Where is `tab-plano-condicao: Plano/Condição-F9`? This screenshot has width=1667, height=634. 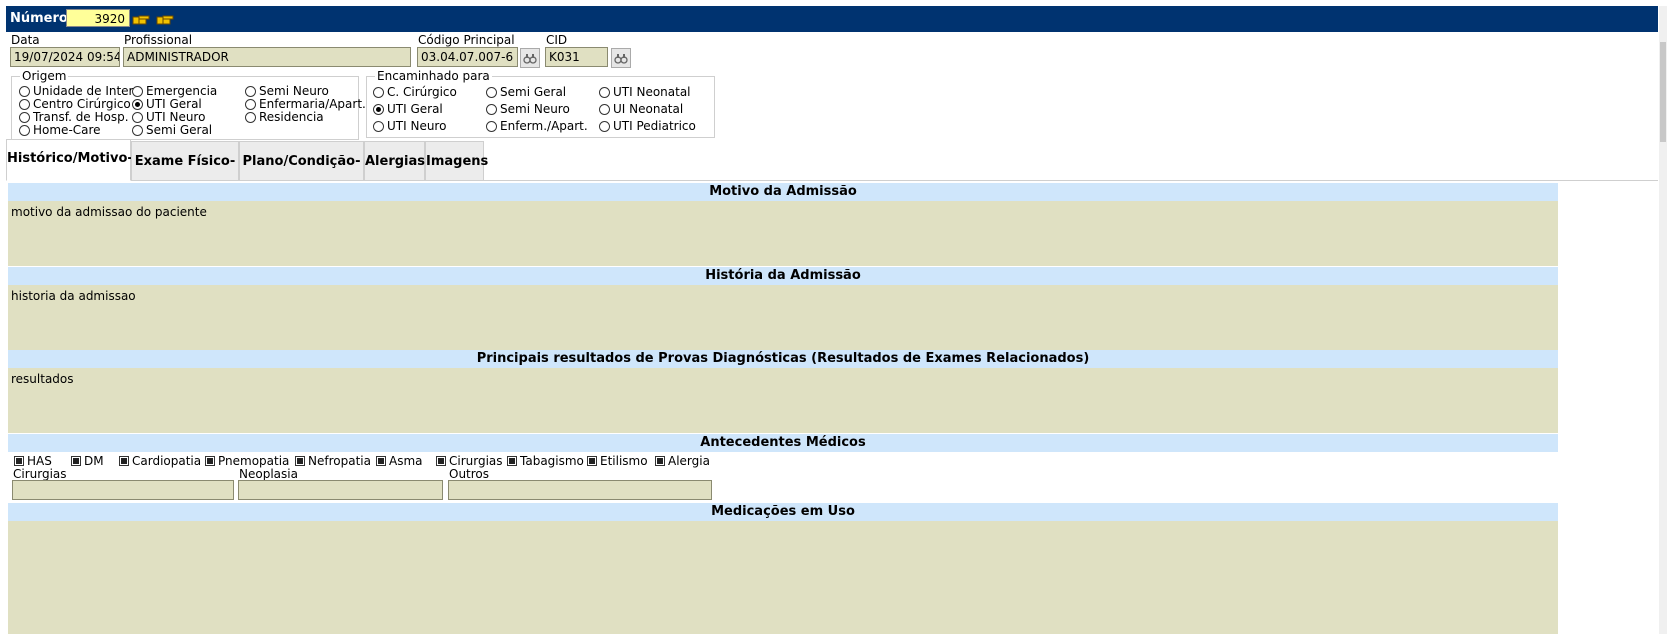
tab-plano-condicao: Plano/Condição-F9 is located at coordinates (301, 175).